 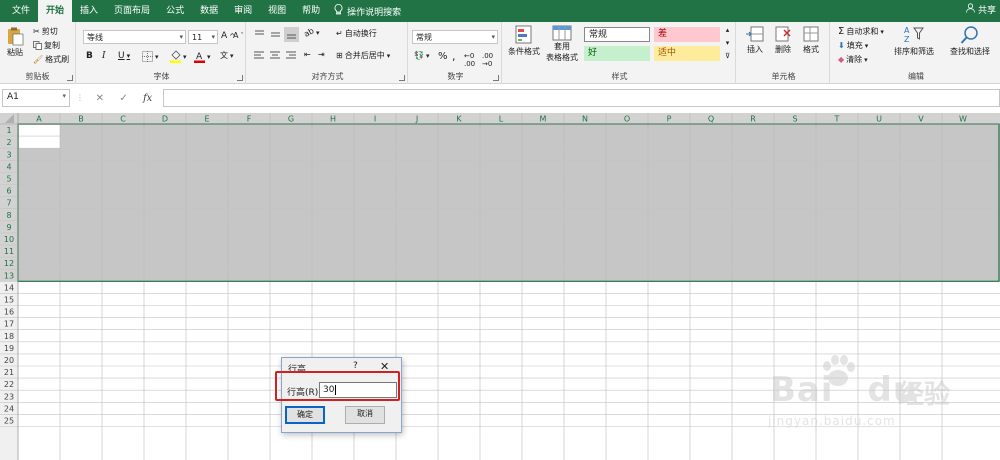 I want to click on column-header-R: R, so click(x=753, y=119).